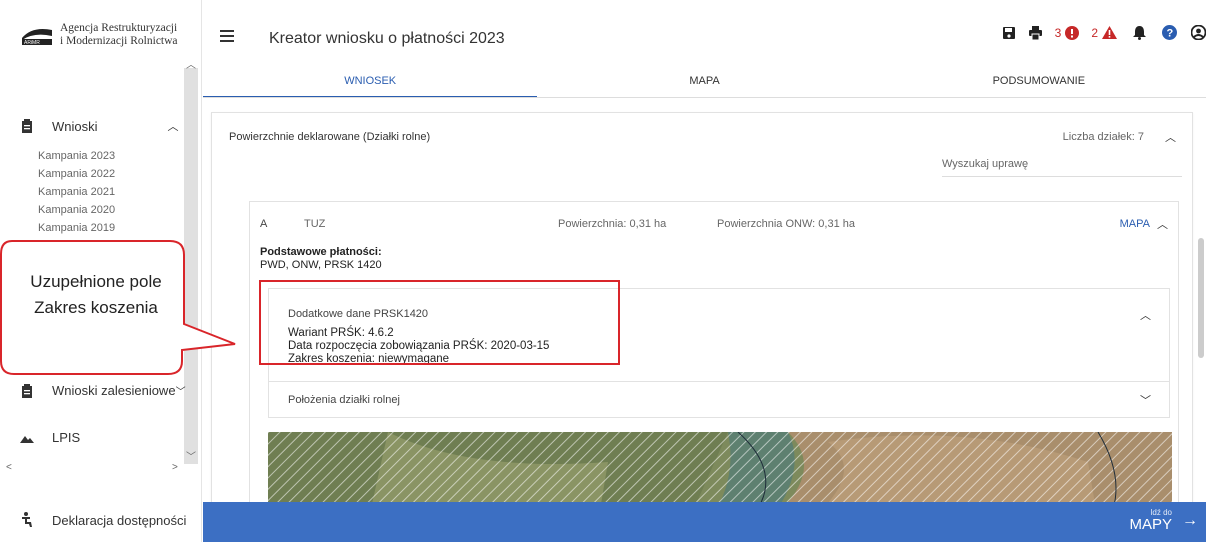 This screenshot has height=542, width=1206. Describe the element at coordinates (786, 224) in the screenshot. I see `parcel-onw-area: Powierzchnia ONW: 0,31 ha` at that location.